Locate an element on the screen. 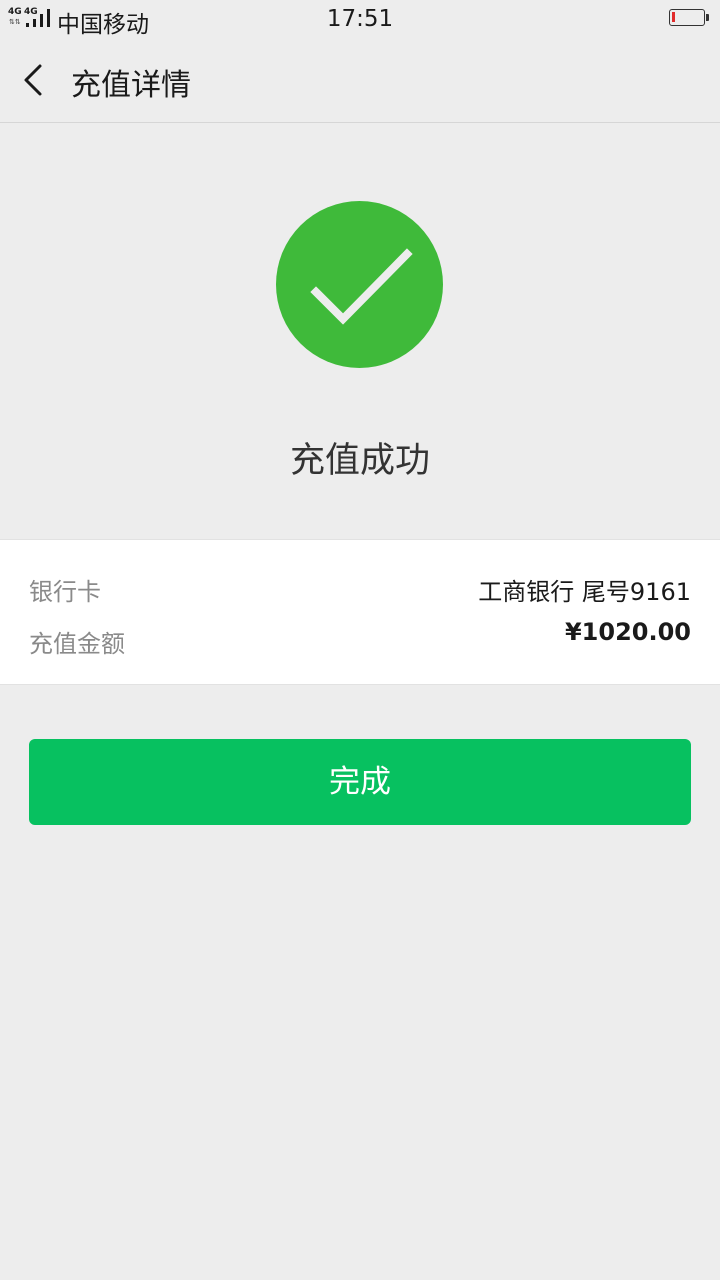 This screenshot has width=720, height=1280. battery-level is located at coordinates (673, 17).